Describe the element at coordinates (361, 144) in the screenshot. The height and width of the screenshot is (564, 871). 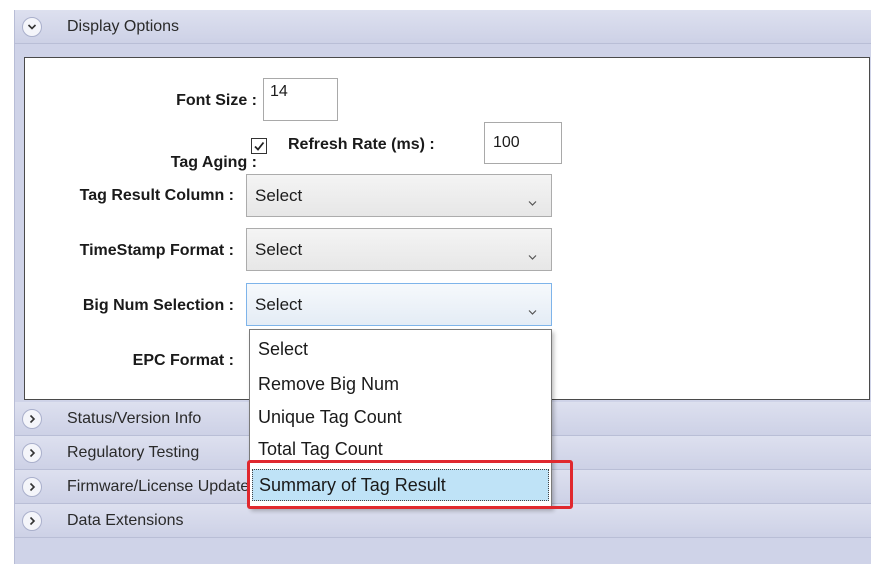
I see `refresh-rate-label: Refresh Rate (ms) :` at that location.